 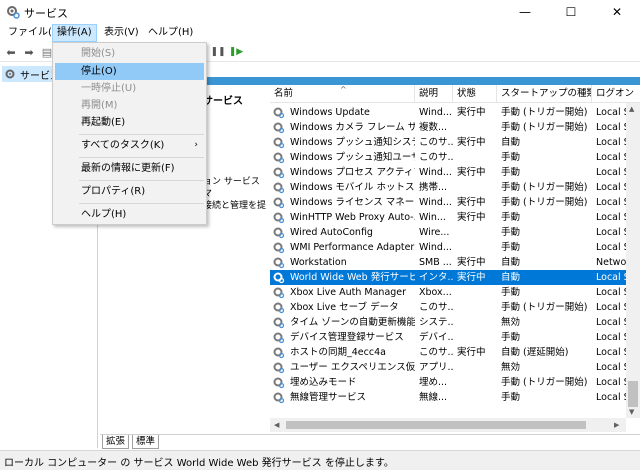 What do you see at coordinates (347, 337) in the screenshot?
I see `cell-name: デバイス管理登録サービス` at bounding box center [347, 337].